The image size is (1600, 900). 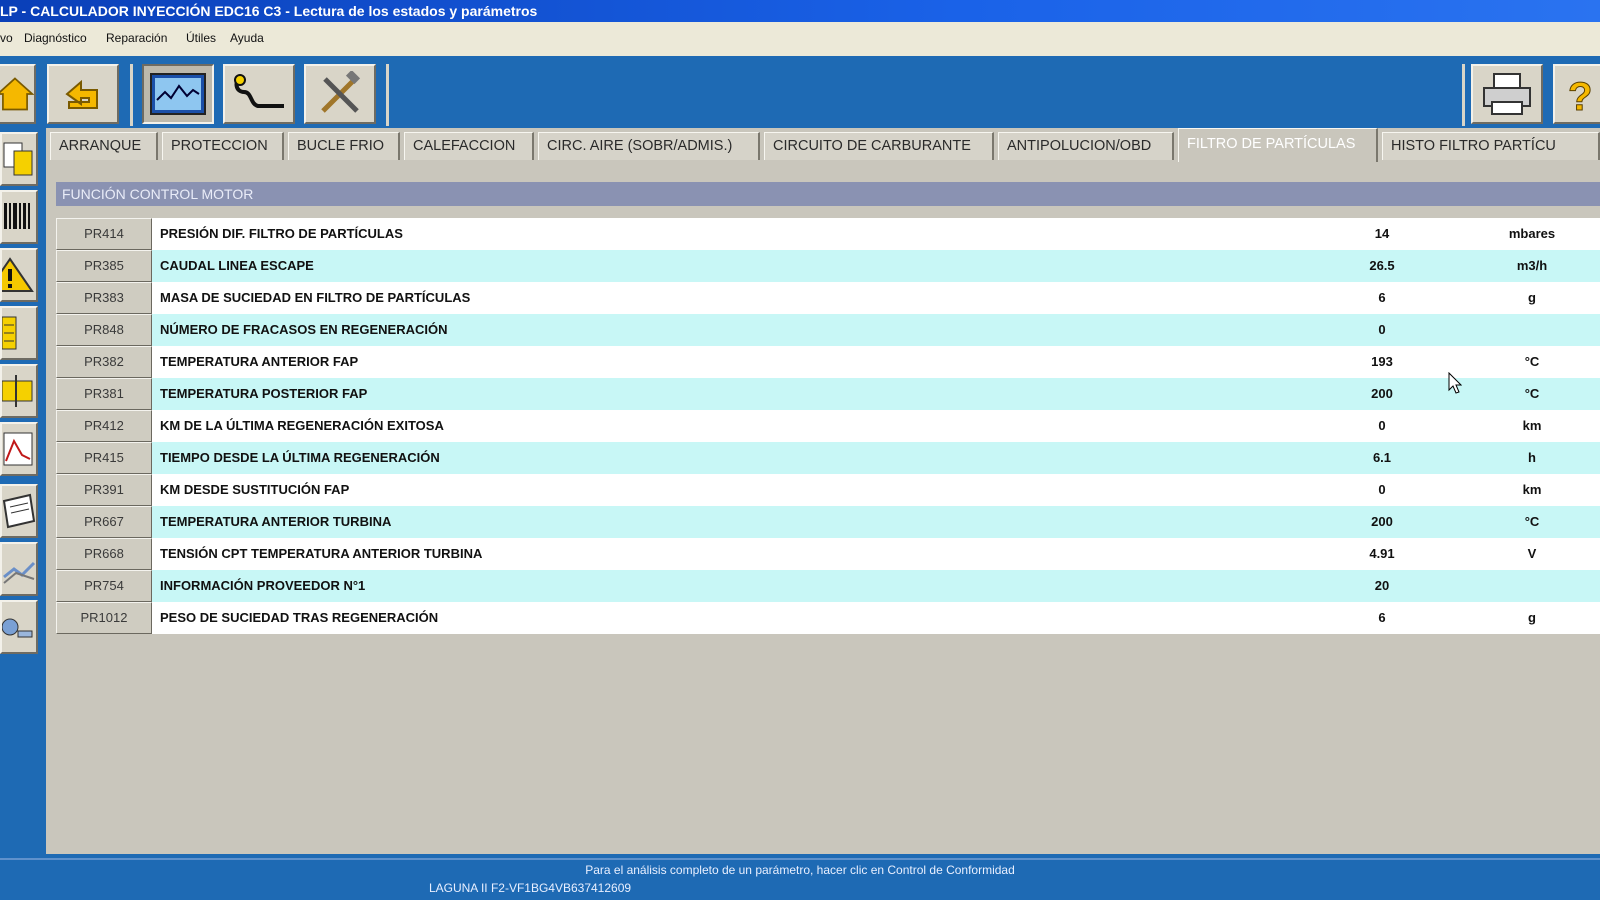 I want to click on warning-icon, so click(x=18, y=274).